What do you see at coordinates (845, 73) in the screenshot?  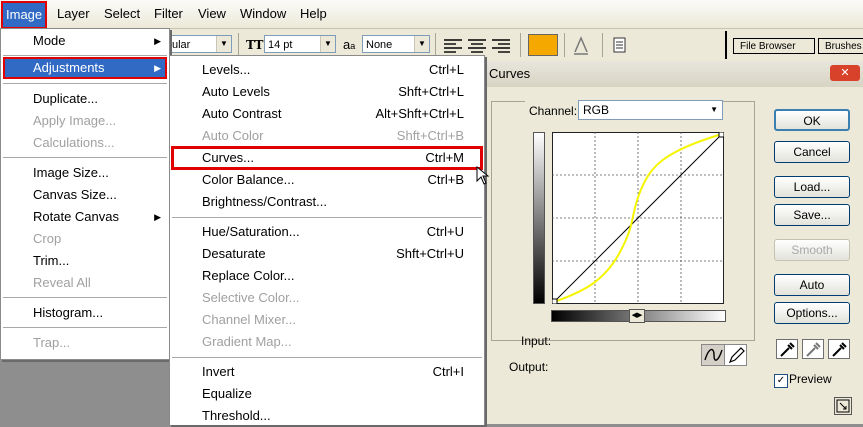 I see `close-icon: ✕` at bounding box center [845, 73].